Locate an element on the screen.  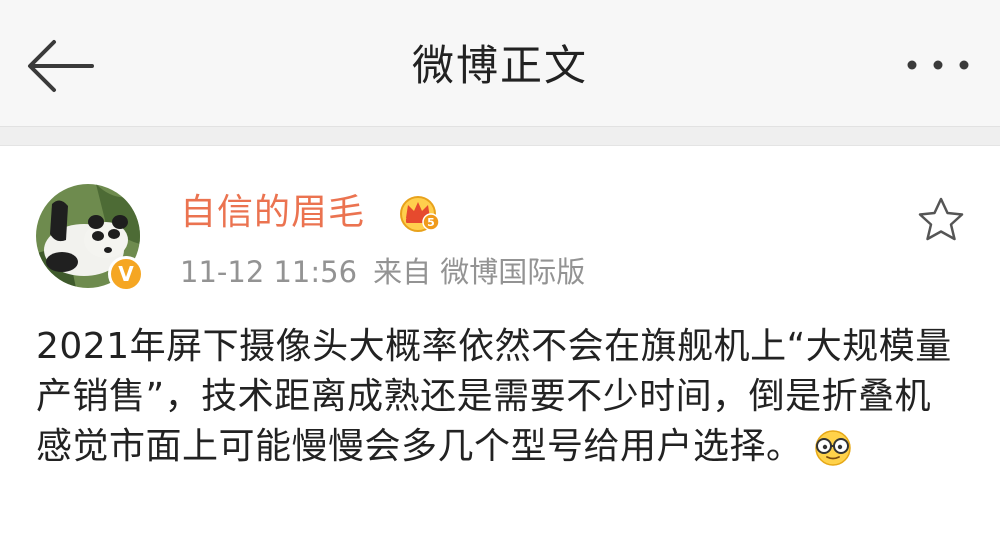
post-meta: 11-12 11:56 来自 微博国际版 is located at coordinates (382, 272).